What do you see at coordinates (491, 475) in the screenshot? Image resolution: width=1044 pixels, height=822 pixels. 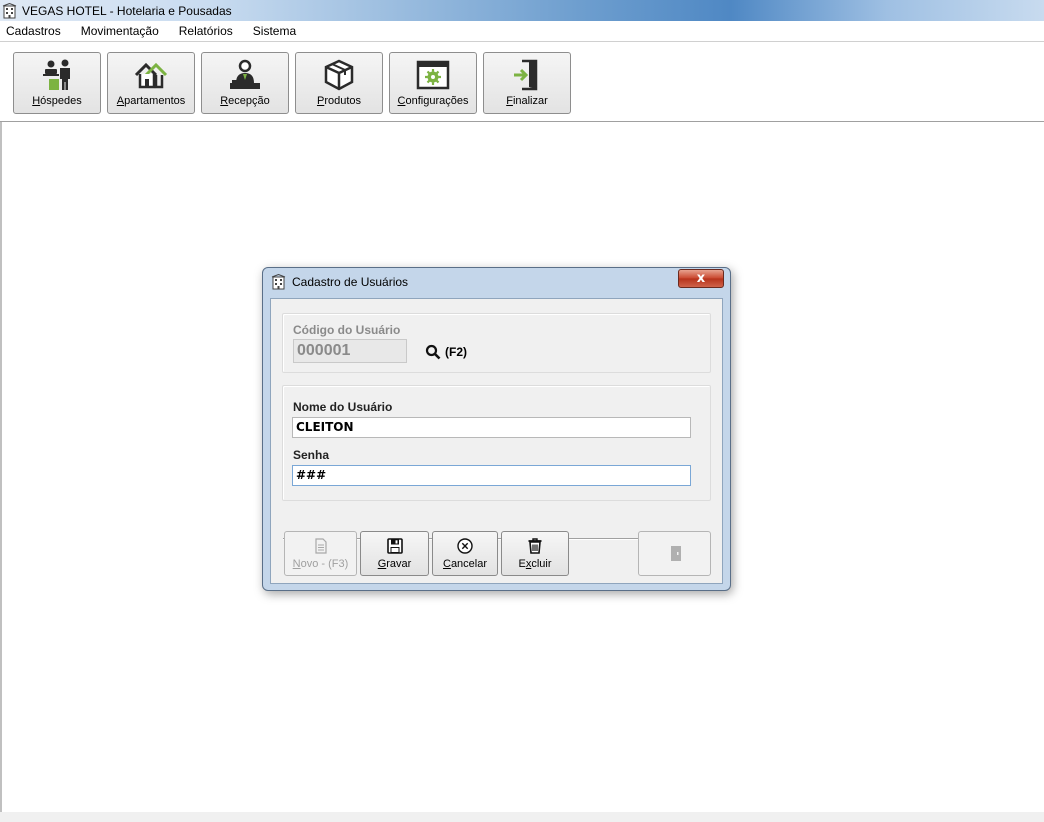 I see `password-input: ###` at bounding box center [491, 475].